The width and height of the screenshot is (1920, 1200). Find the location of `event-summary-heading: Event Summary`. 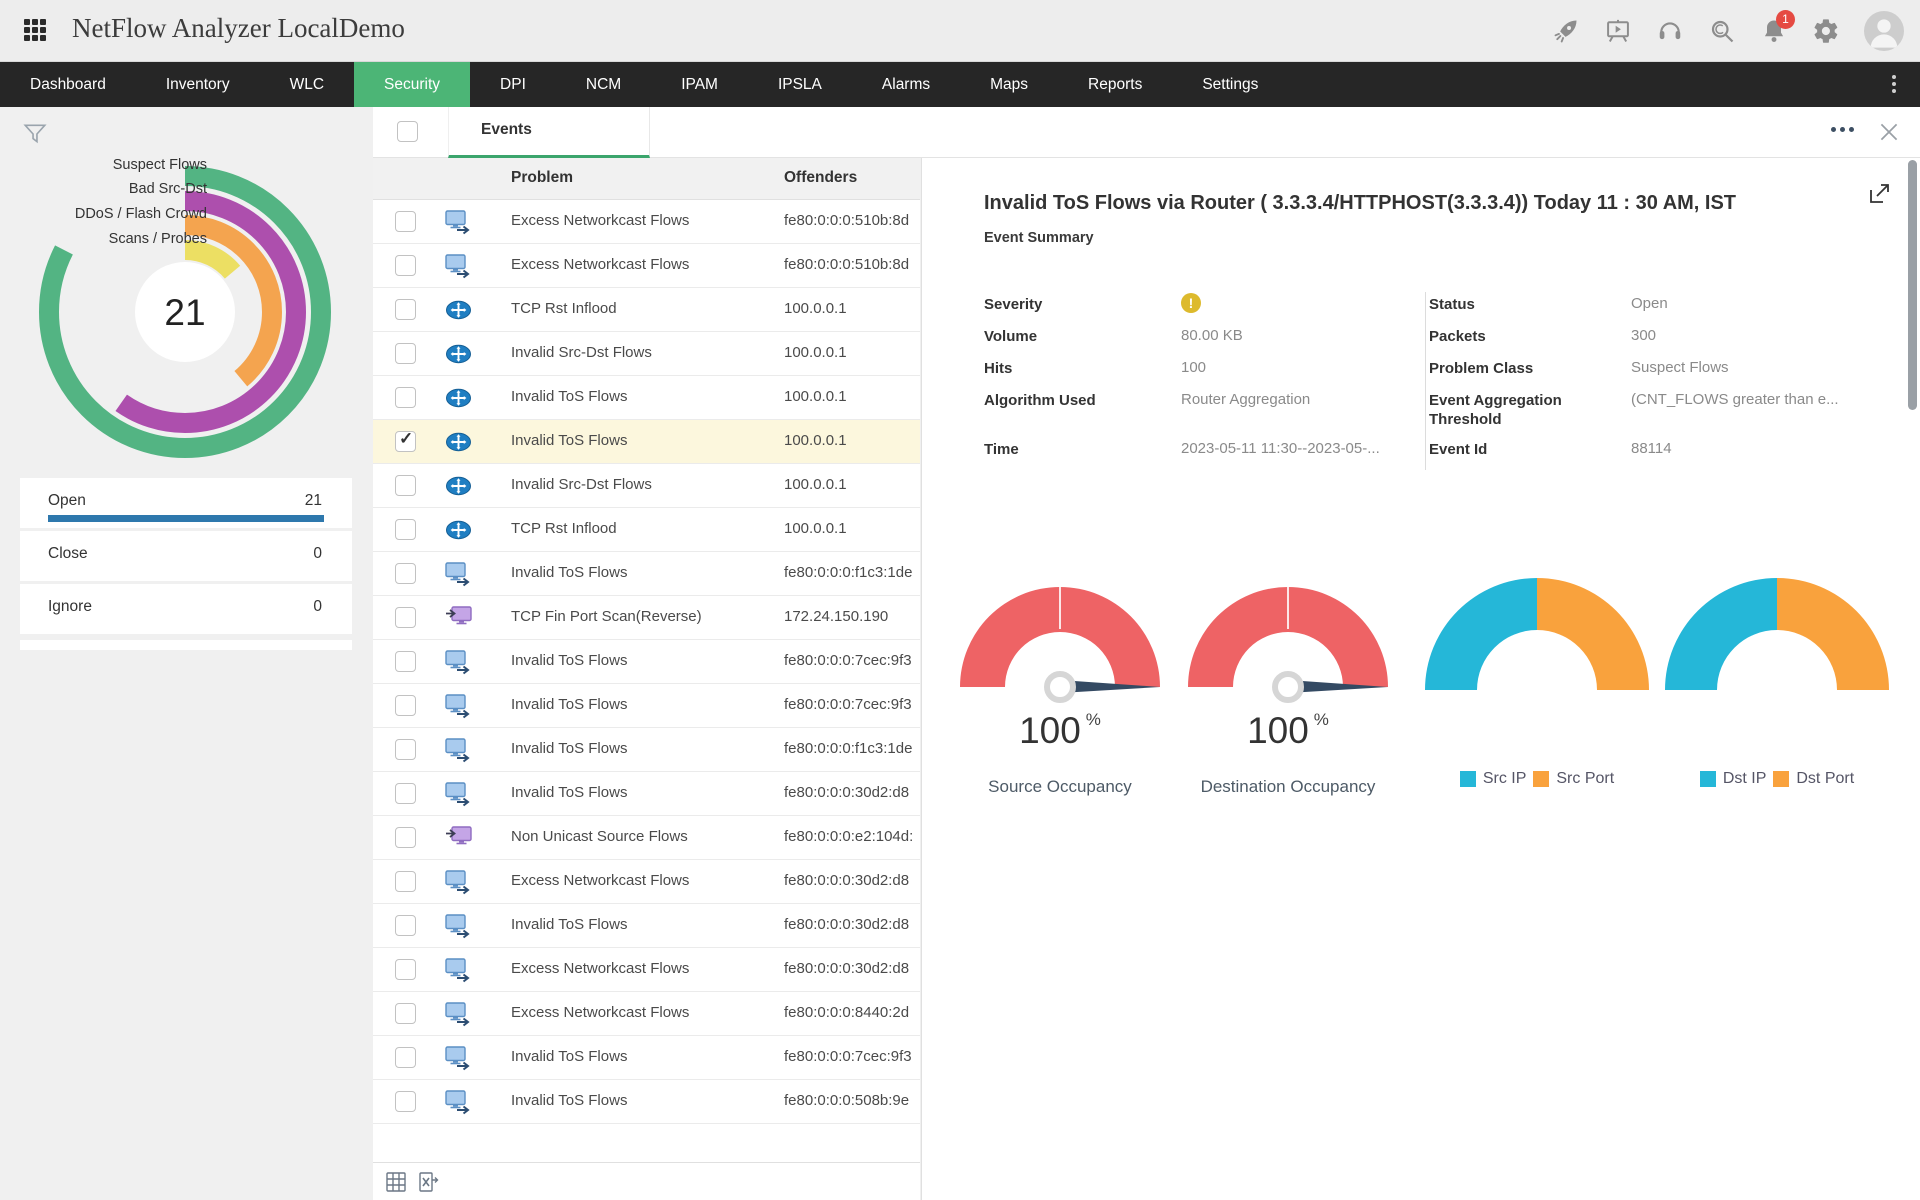

event-summary-heading: Event Summary is located at coordinates (1039, 238).